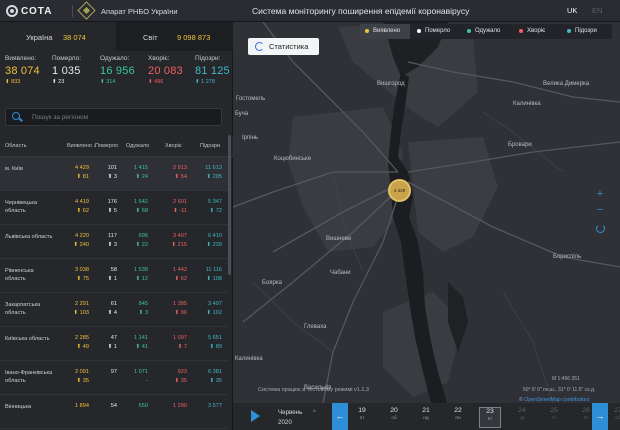  I want to click on region-search, so click(113, 117).